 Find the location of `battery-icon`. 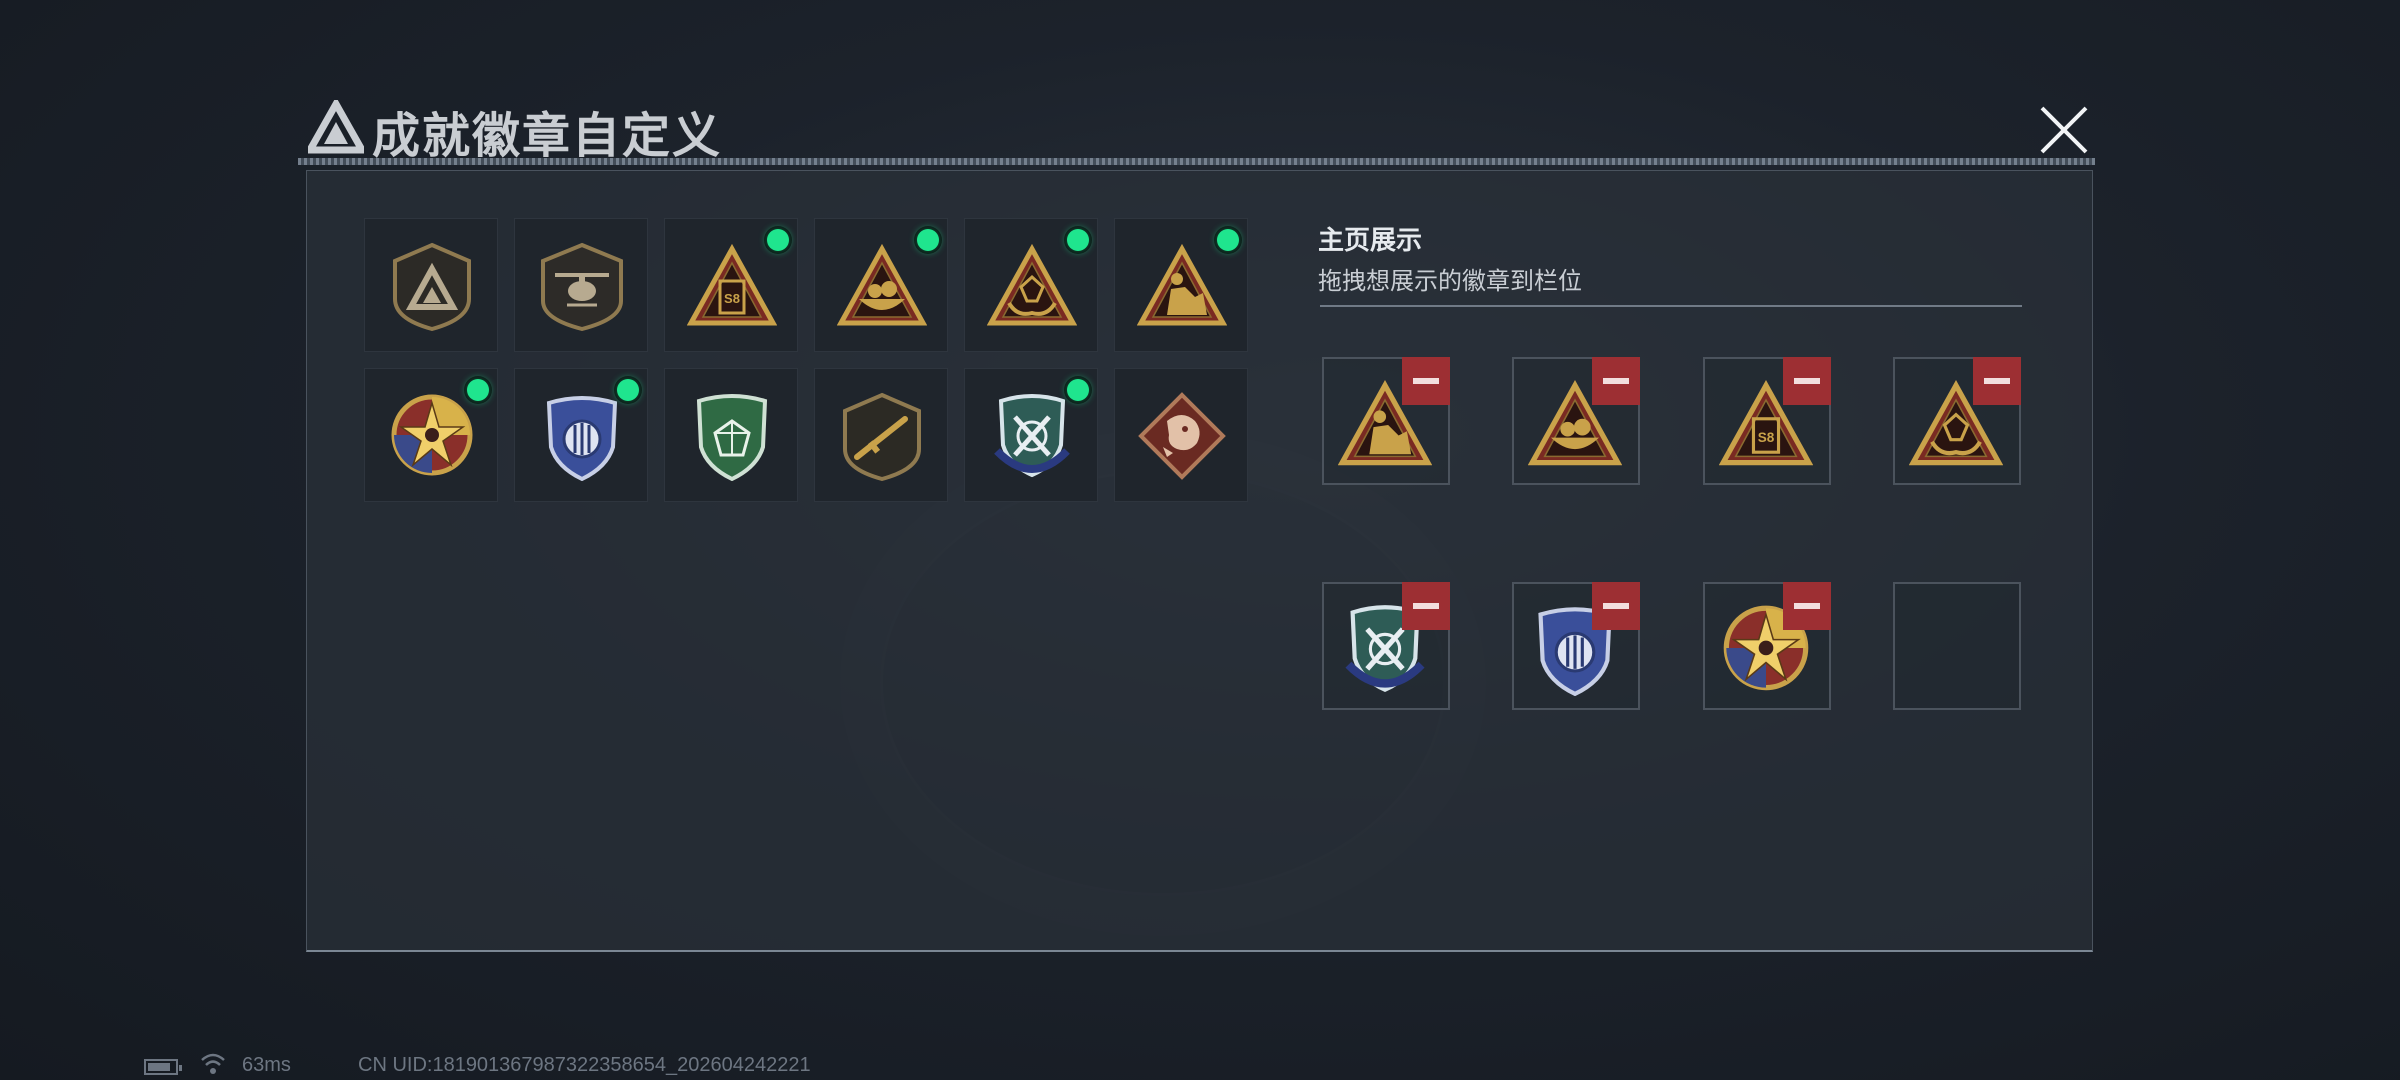

battery-icon is located at coordinates (163, 1067).